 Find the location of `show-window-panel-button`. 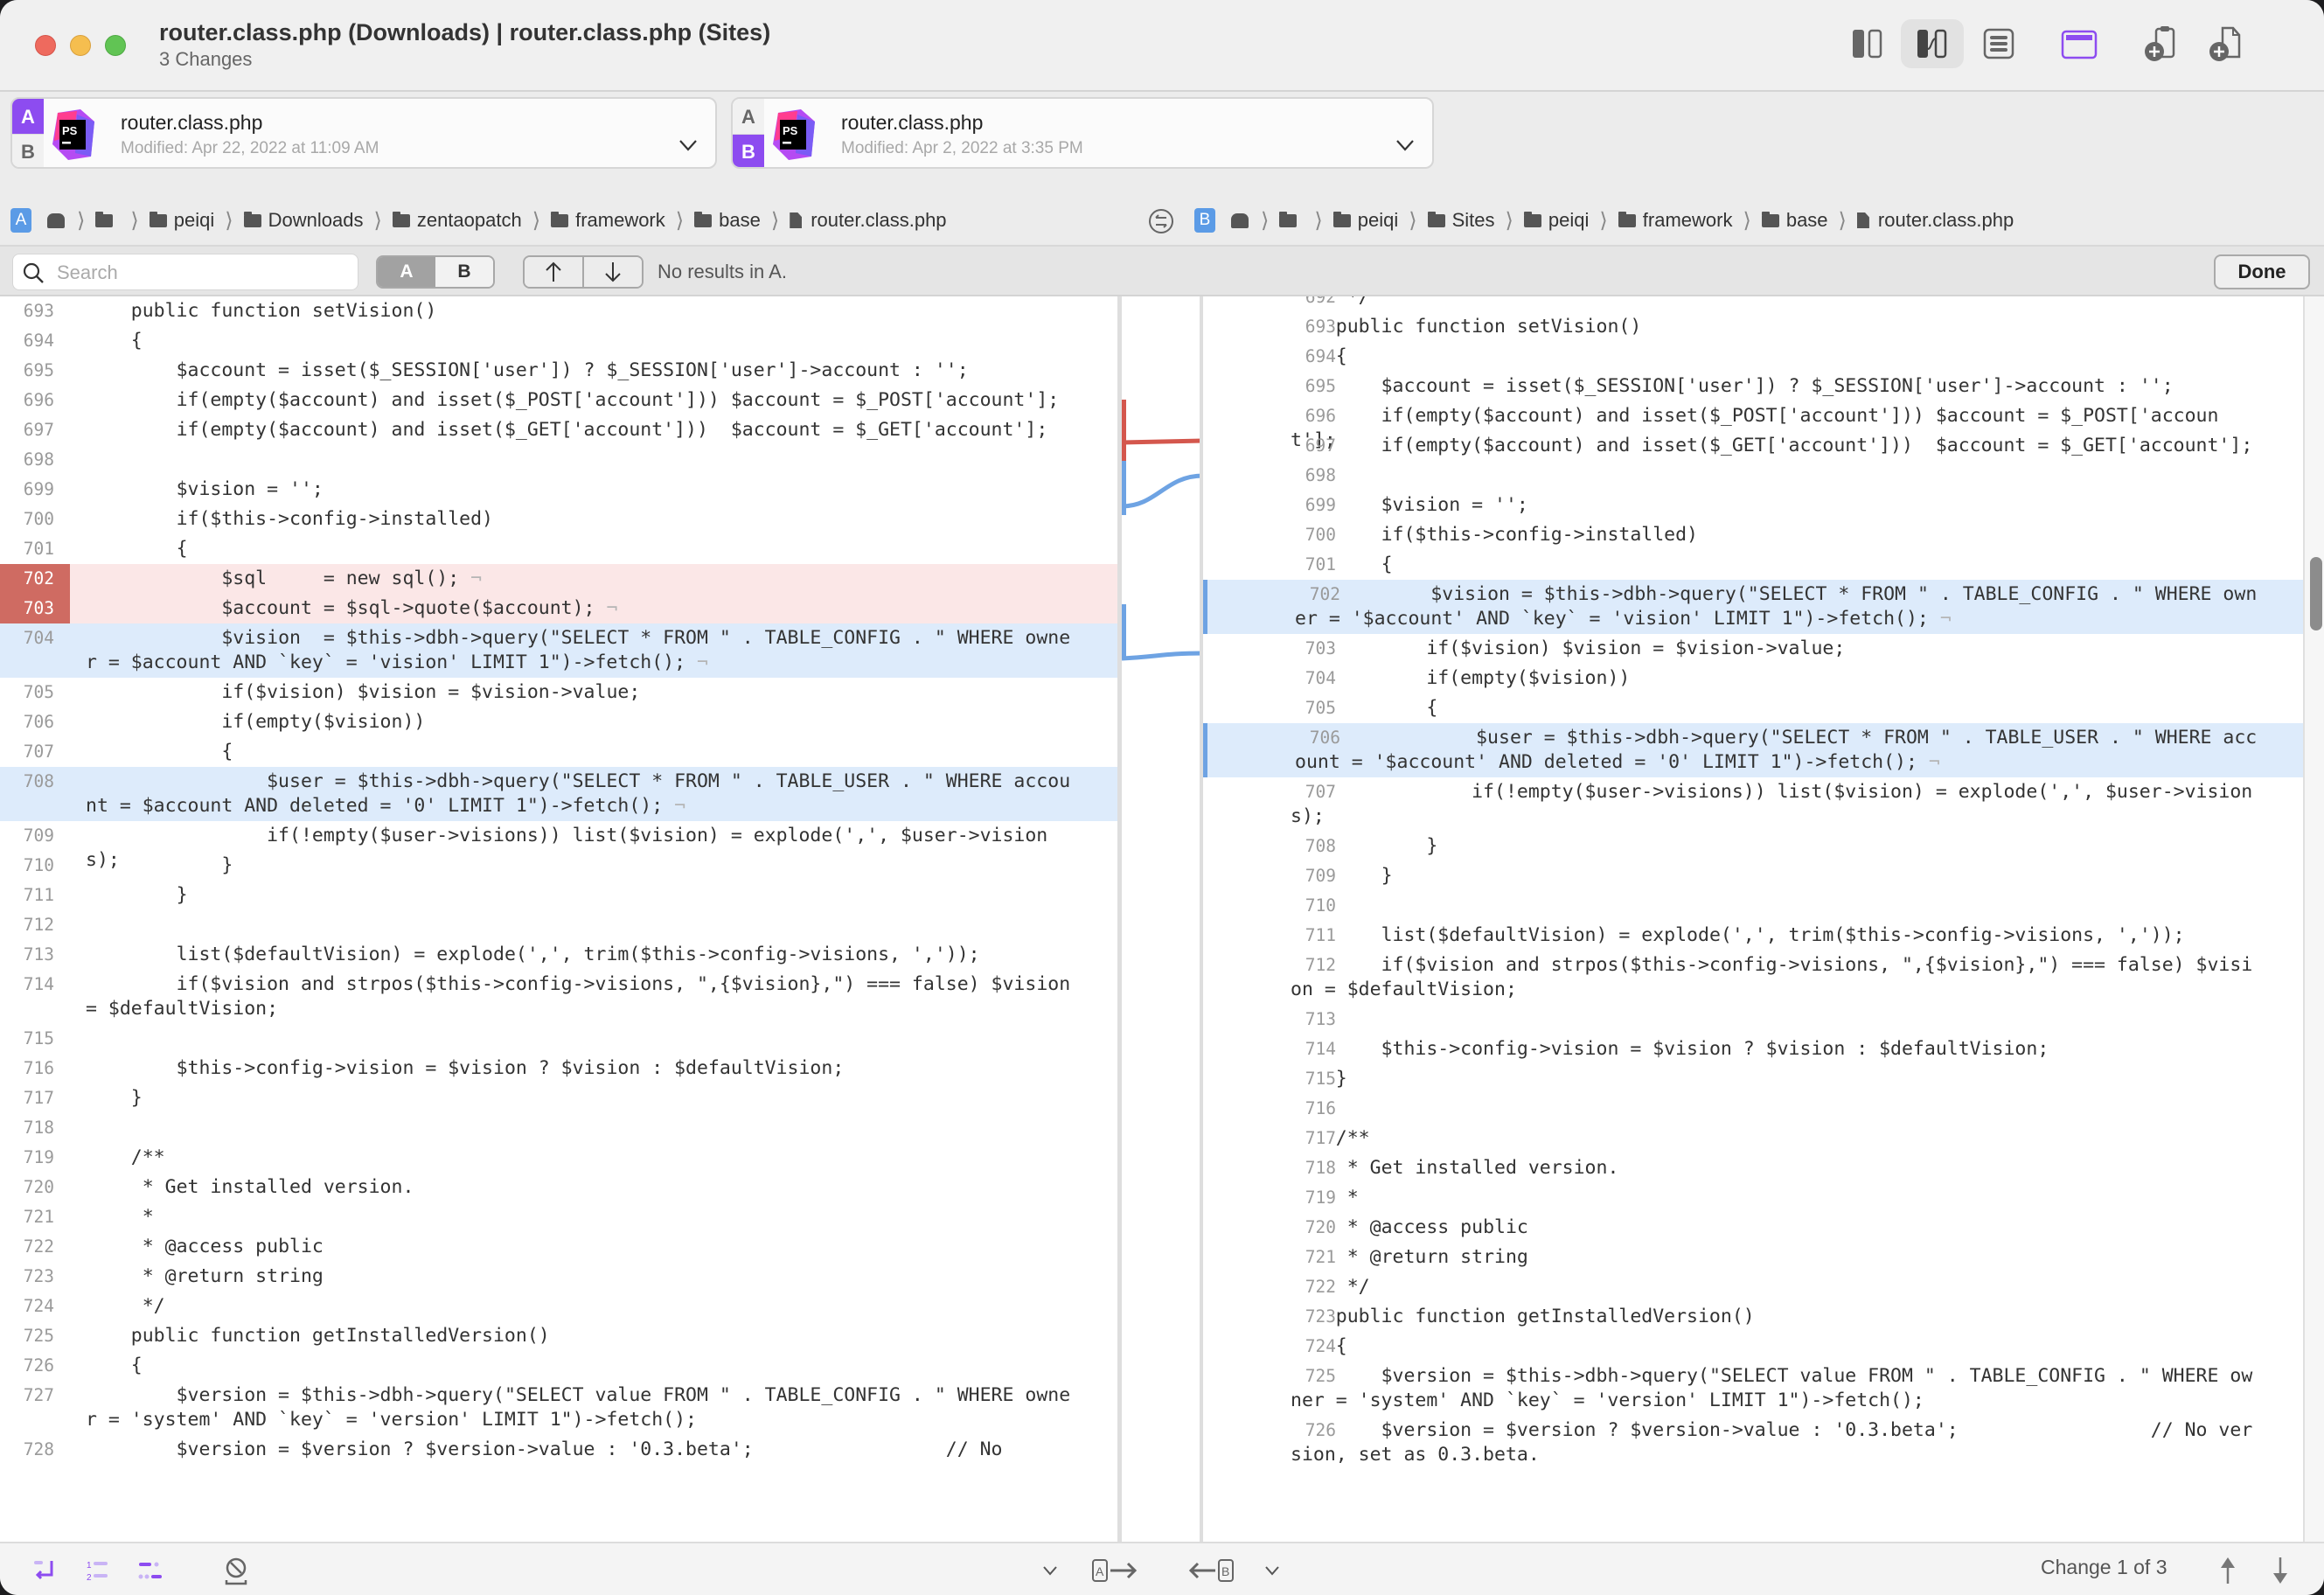

show-window-panel-button is located at coordinates (2079, 43).